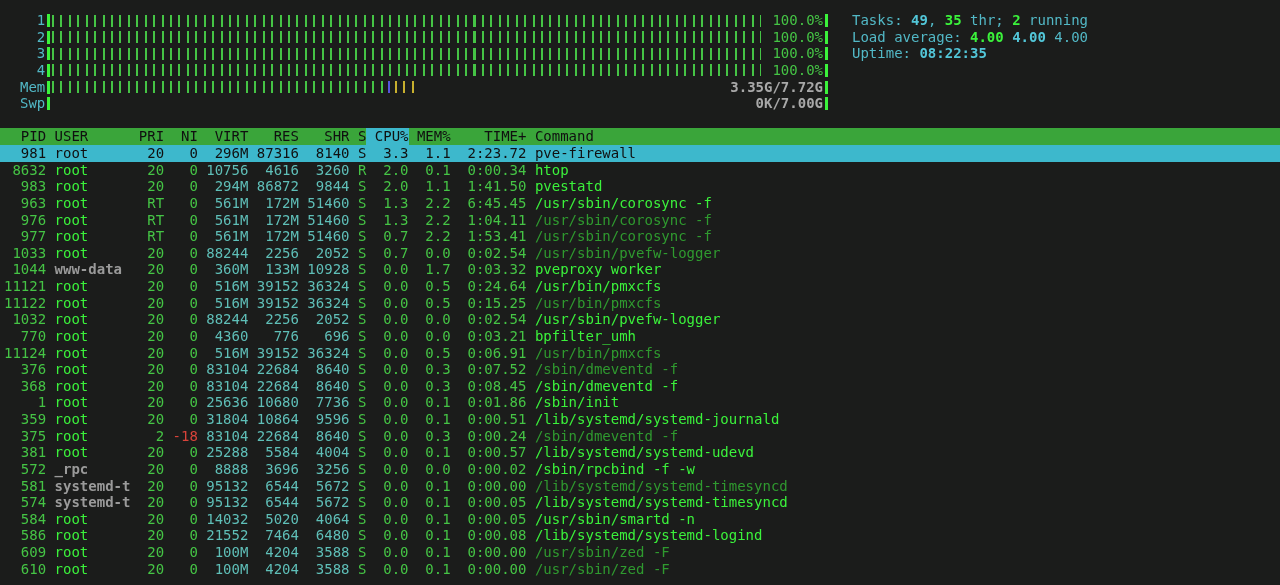  What do you see at coordinates (437, 369) in the screenshot?
I see `table-cell-text: 0.3` at bounding box center [437, 369].